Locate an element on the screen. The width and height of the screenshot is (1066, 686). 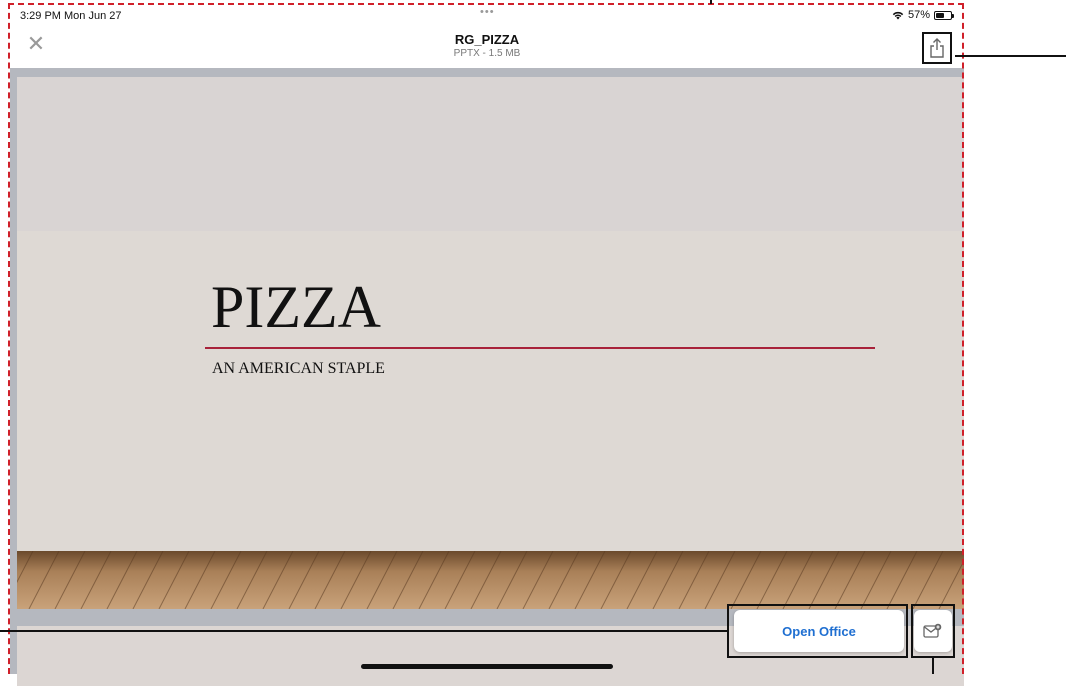
slide-accent-rule is located at coordinates (540, 348).